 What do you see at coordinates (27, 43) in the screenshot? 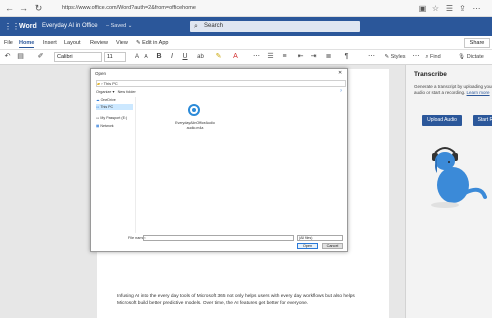
I see `tab-home: Home` at bounding box center [27, 43].